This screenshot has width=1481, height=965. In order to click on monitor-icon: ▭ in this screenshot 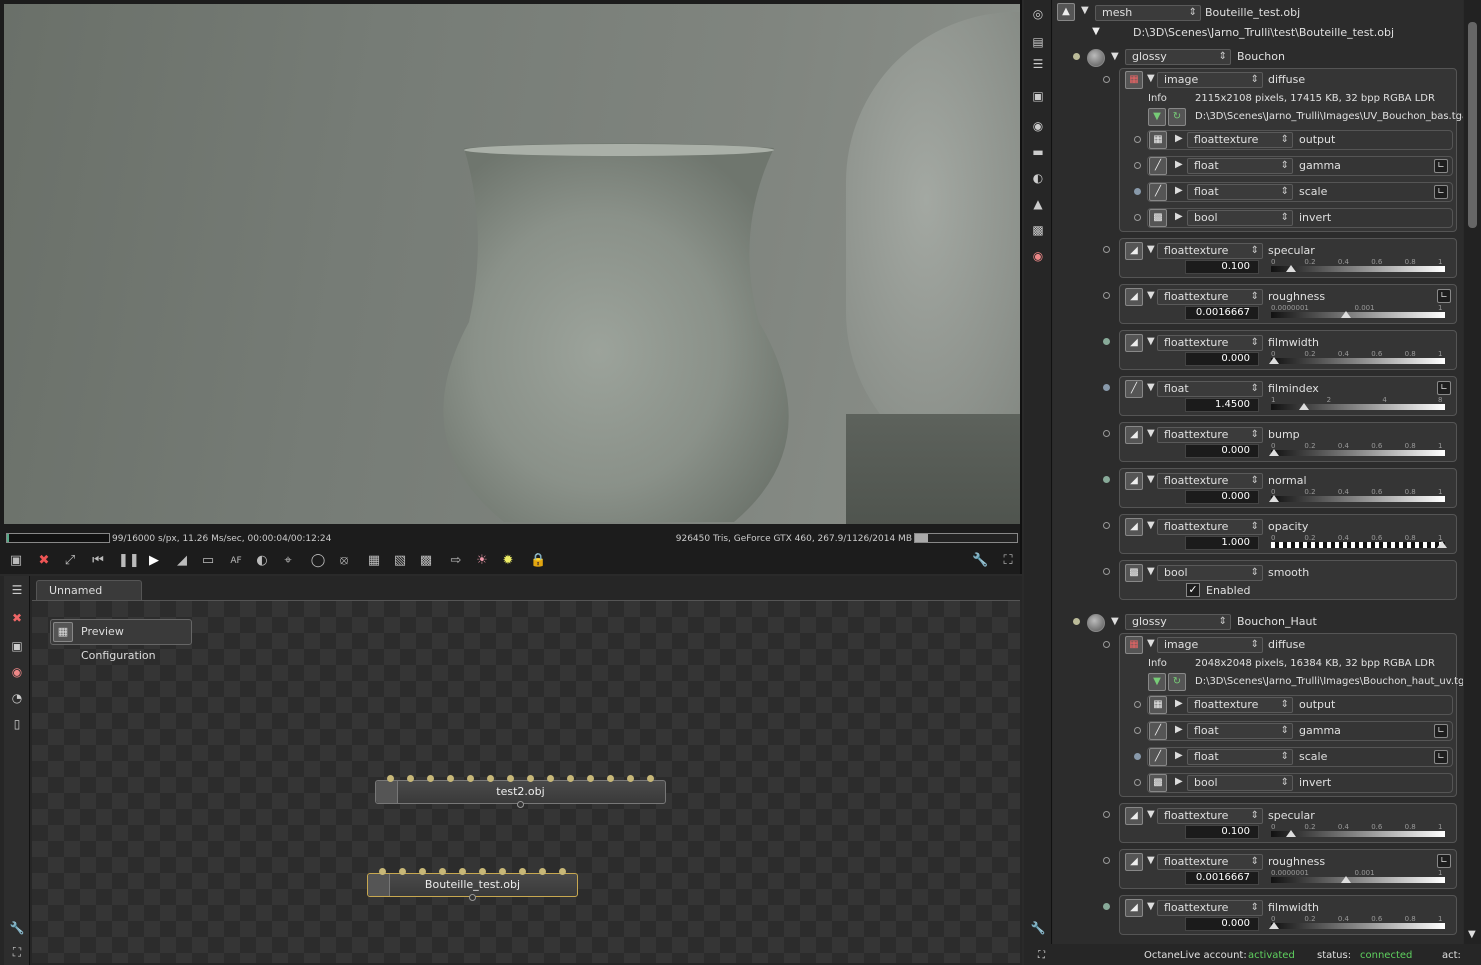, I will do `click(208, 561)`.